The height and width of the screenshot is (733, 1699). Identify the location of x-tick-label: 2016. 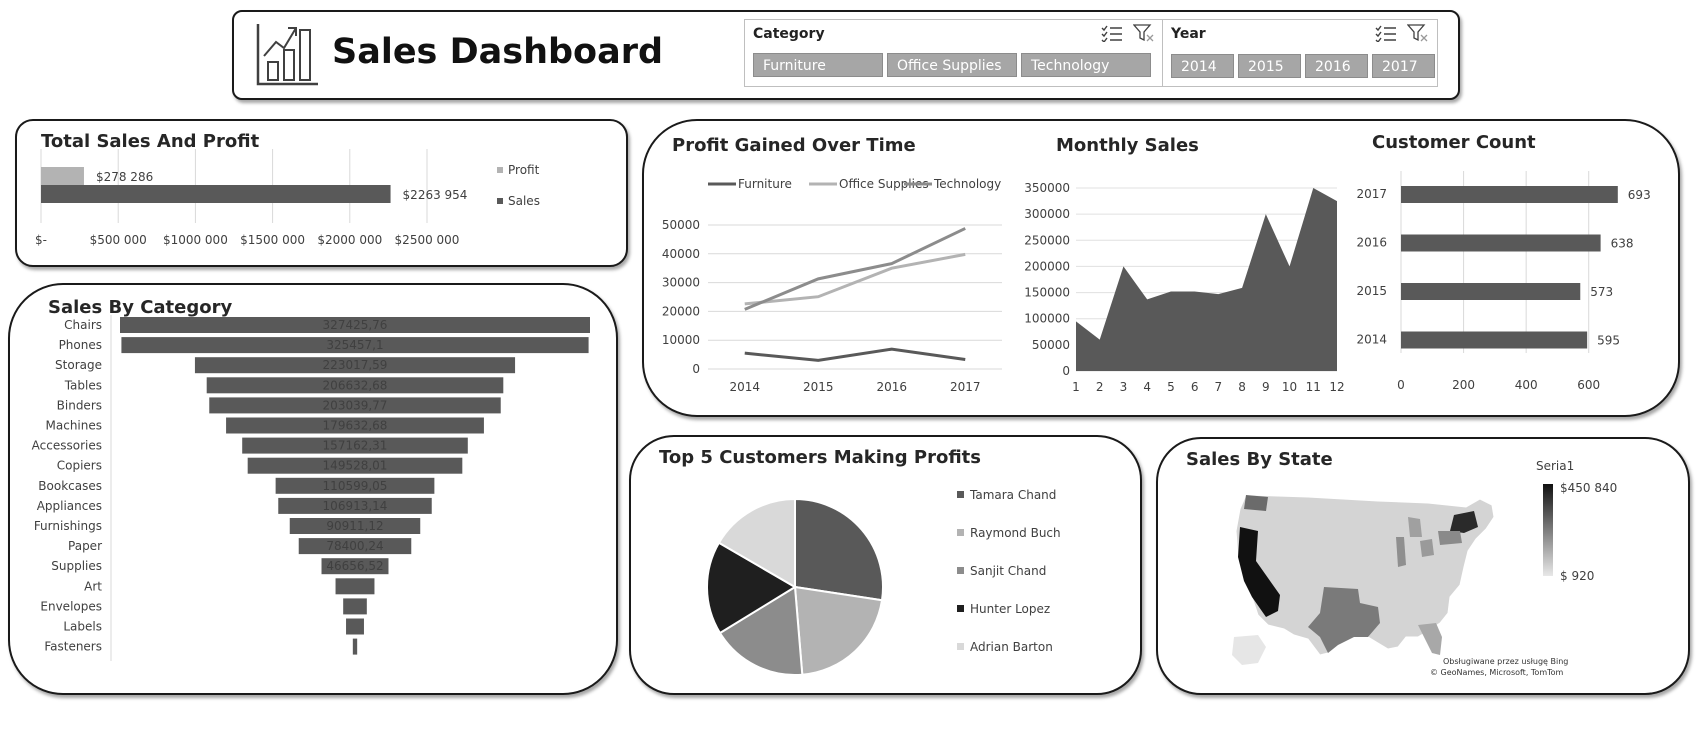
(891, 387).